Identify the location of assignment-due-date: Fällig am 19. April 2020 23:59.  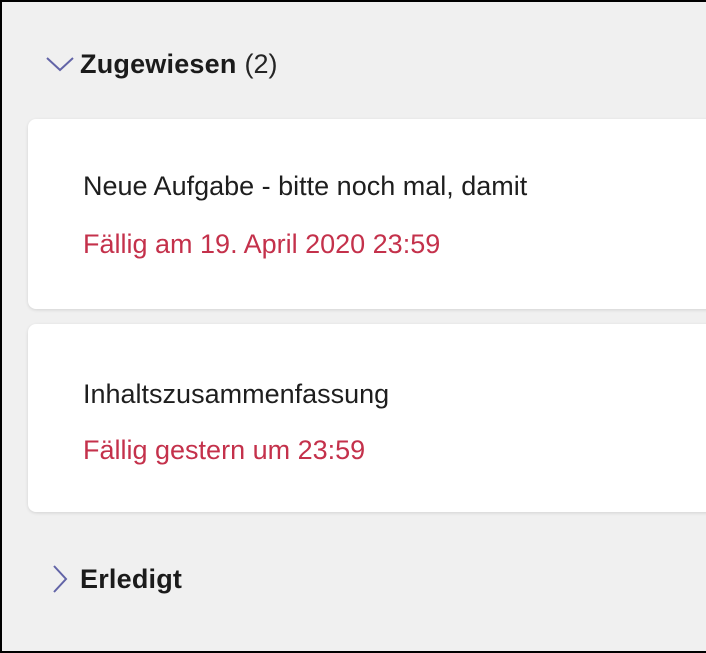
(262, 244).